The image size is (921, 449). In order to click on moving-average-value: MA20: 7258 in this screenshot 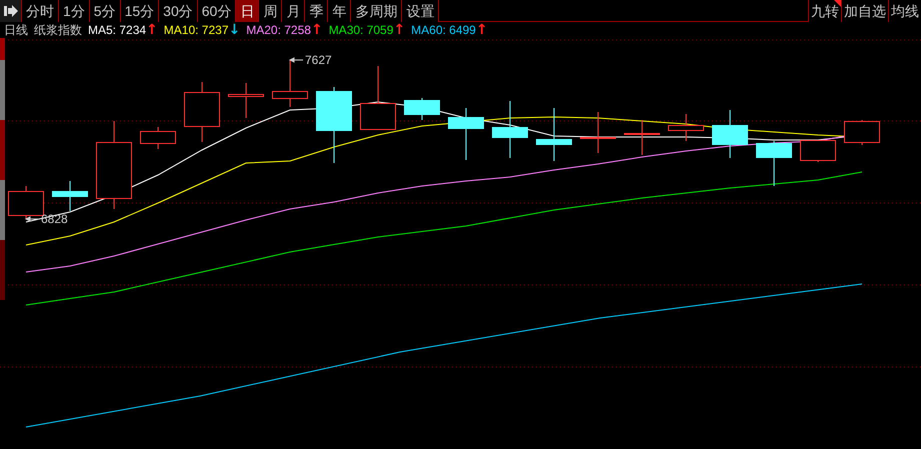, I will do `click(278, 30)`.